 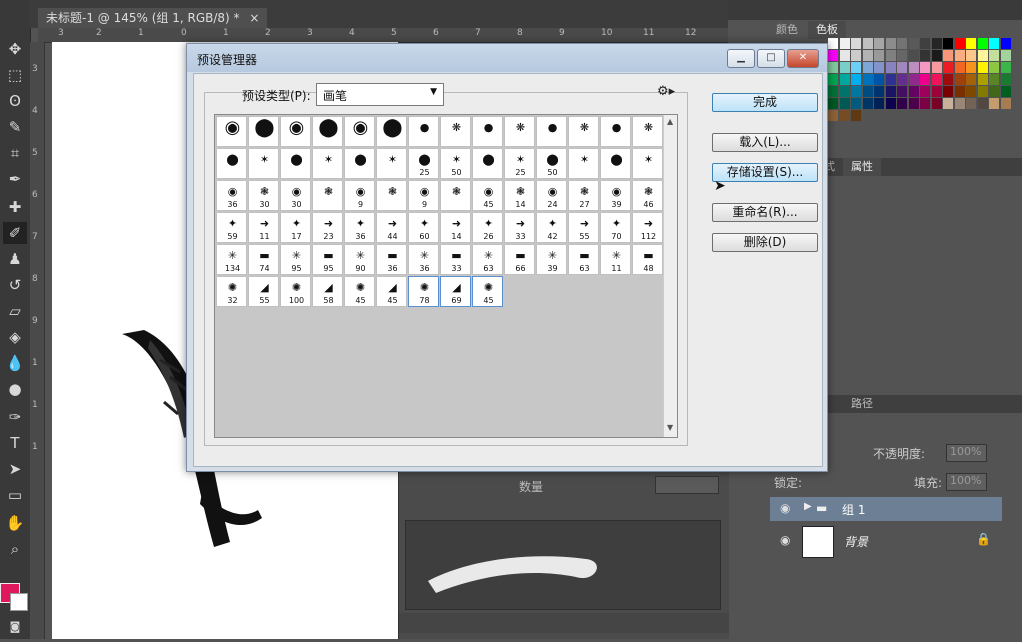 I want to click on eye-icon: ◉, so click(x=785, y=508).